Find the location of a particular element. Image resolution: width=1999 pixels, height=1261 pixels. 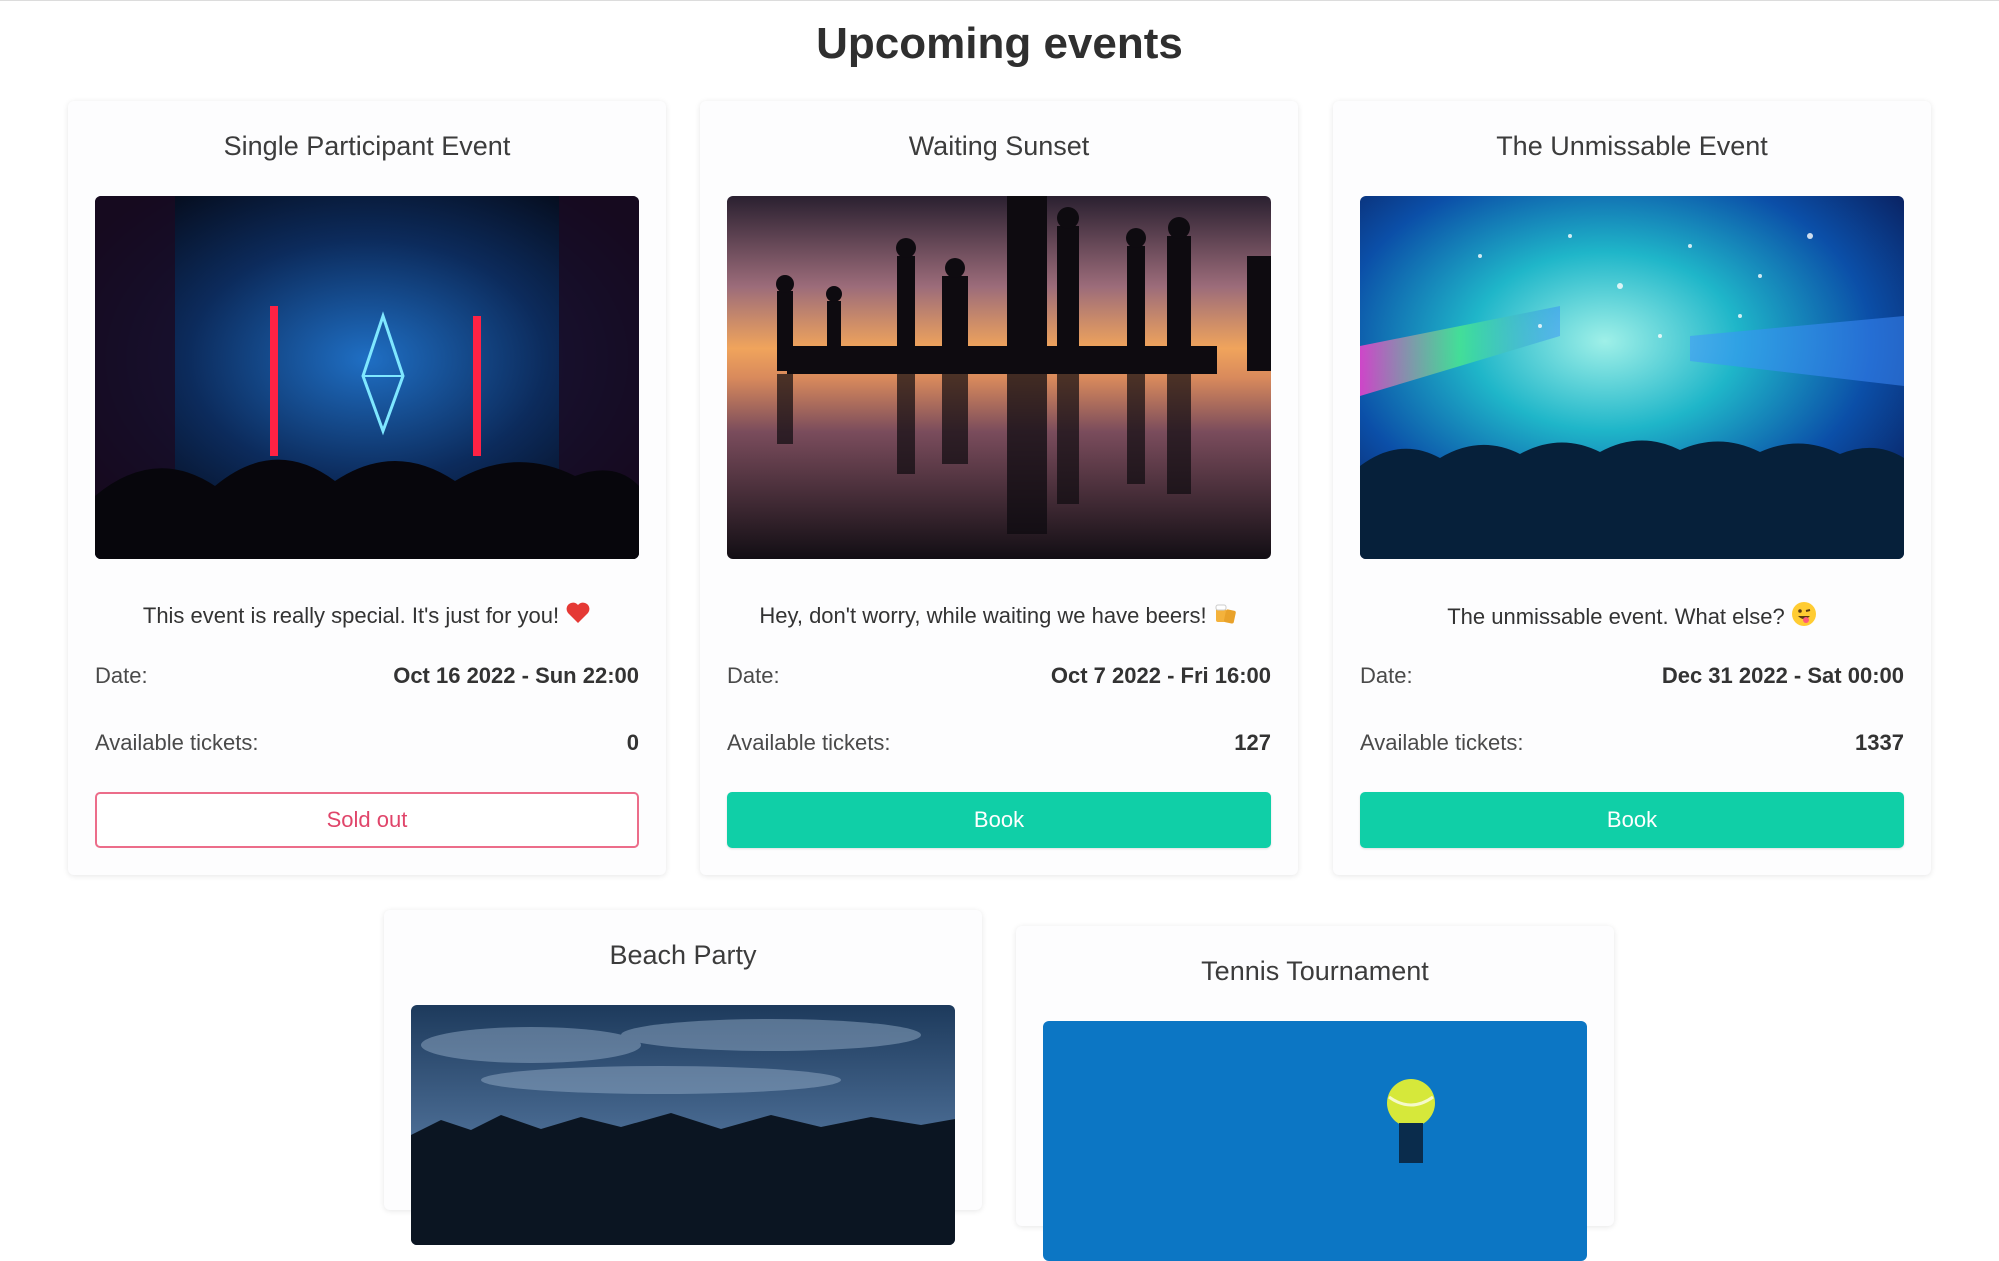

event-title: The Unmissable Event is located at coordinates (1632, 146).